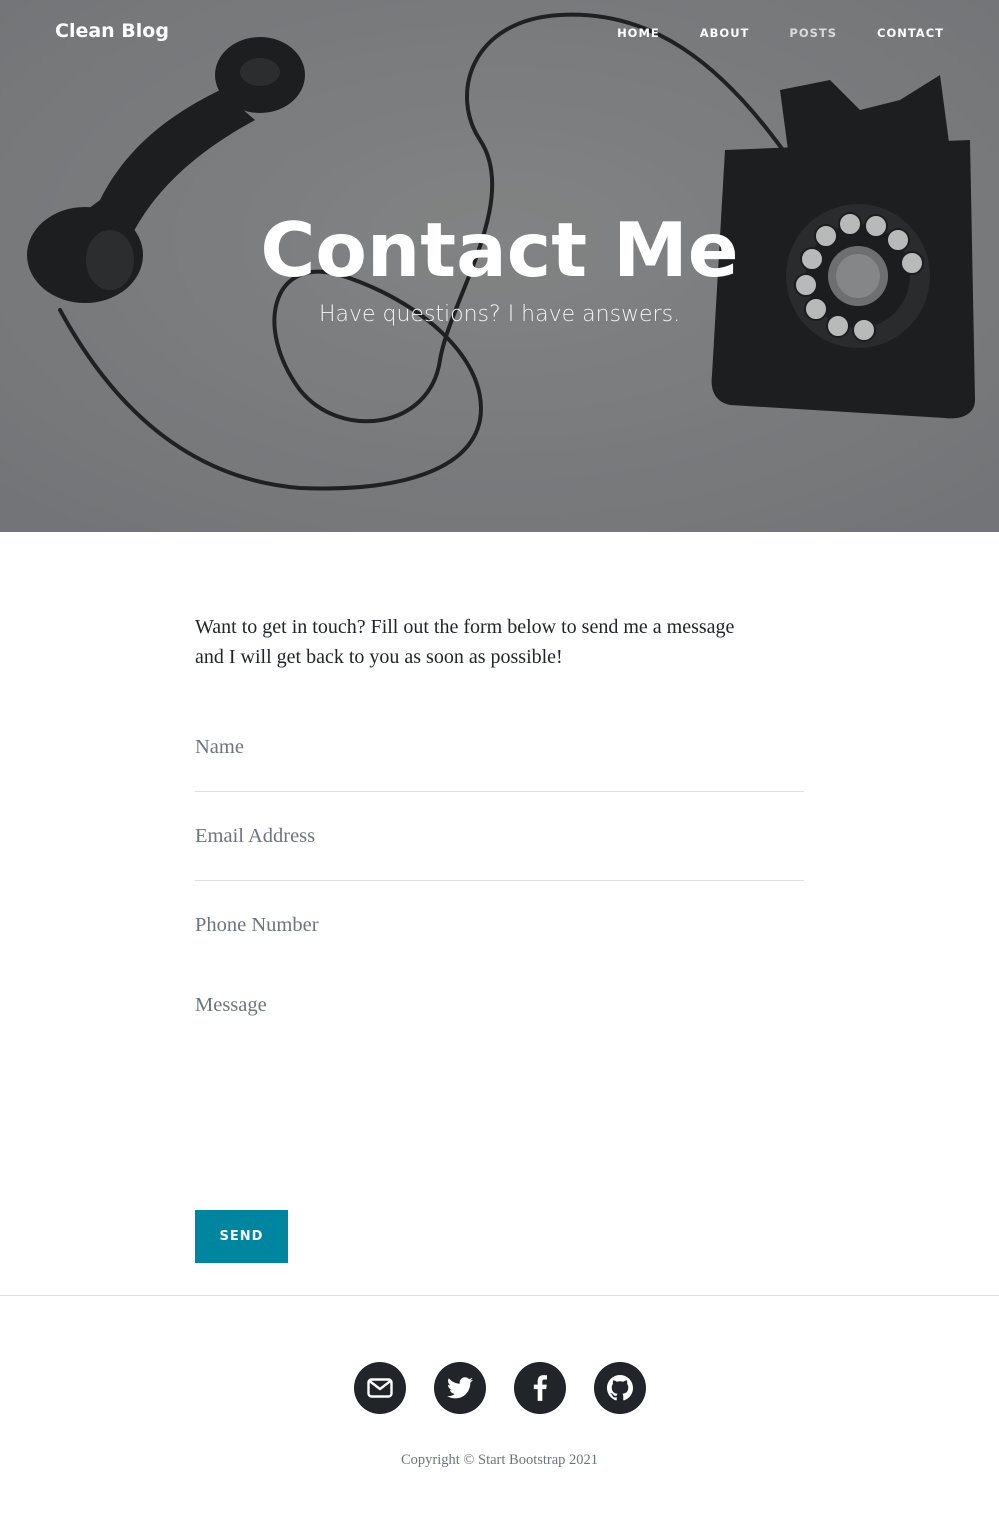  I want to click on email-link, so click(380, 1388).